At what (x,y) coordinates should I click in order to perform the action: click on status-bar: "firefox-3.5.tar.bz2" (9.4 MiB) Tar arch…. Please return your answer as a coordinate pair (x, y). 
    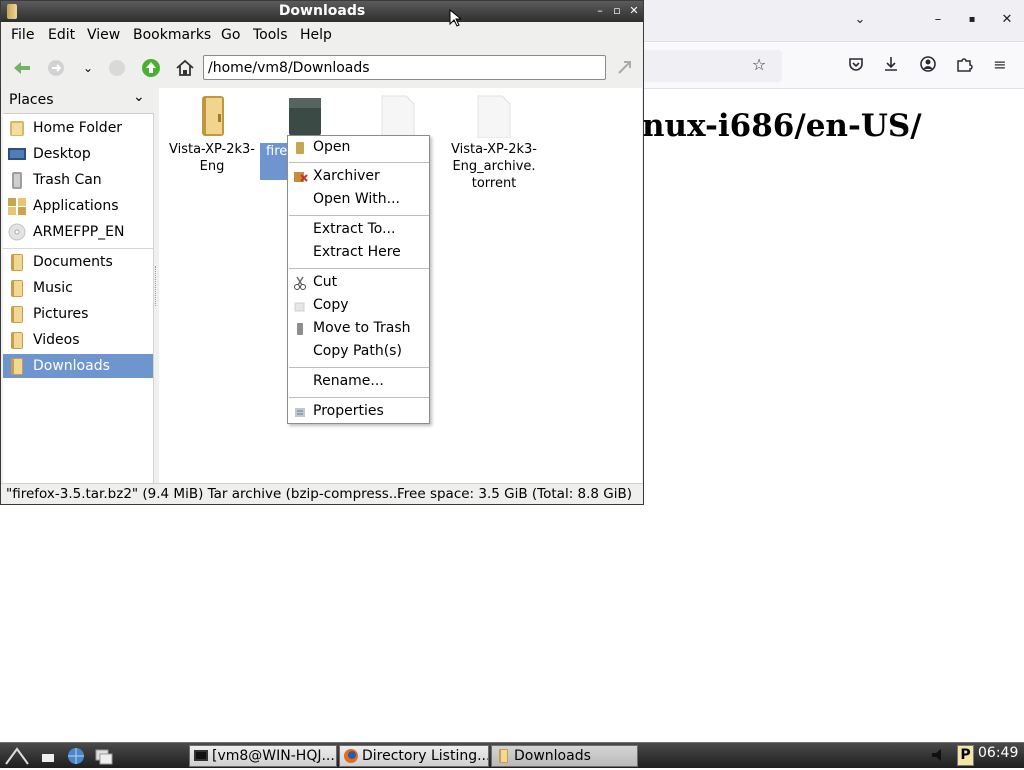
    Looking at the image, I should click on (322, 493).